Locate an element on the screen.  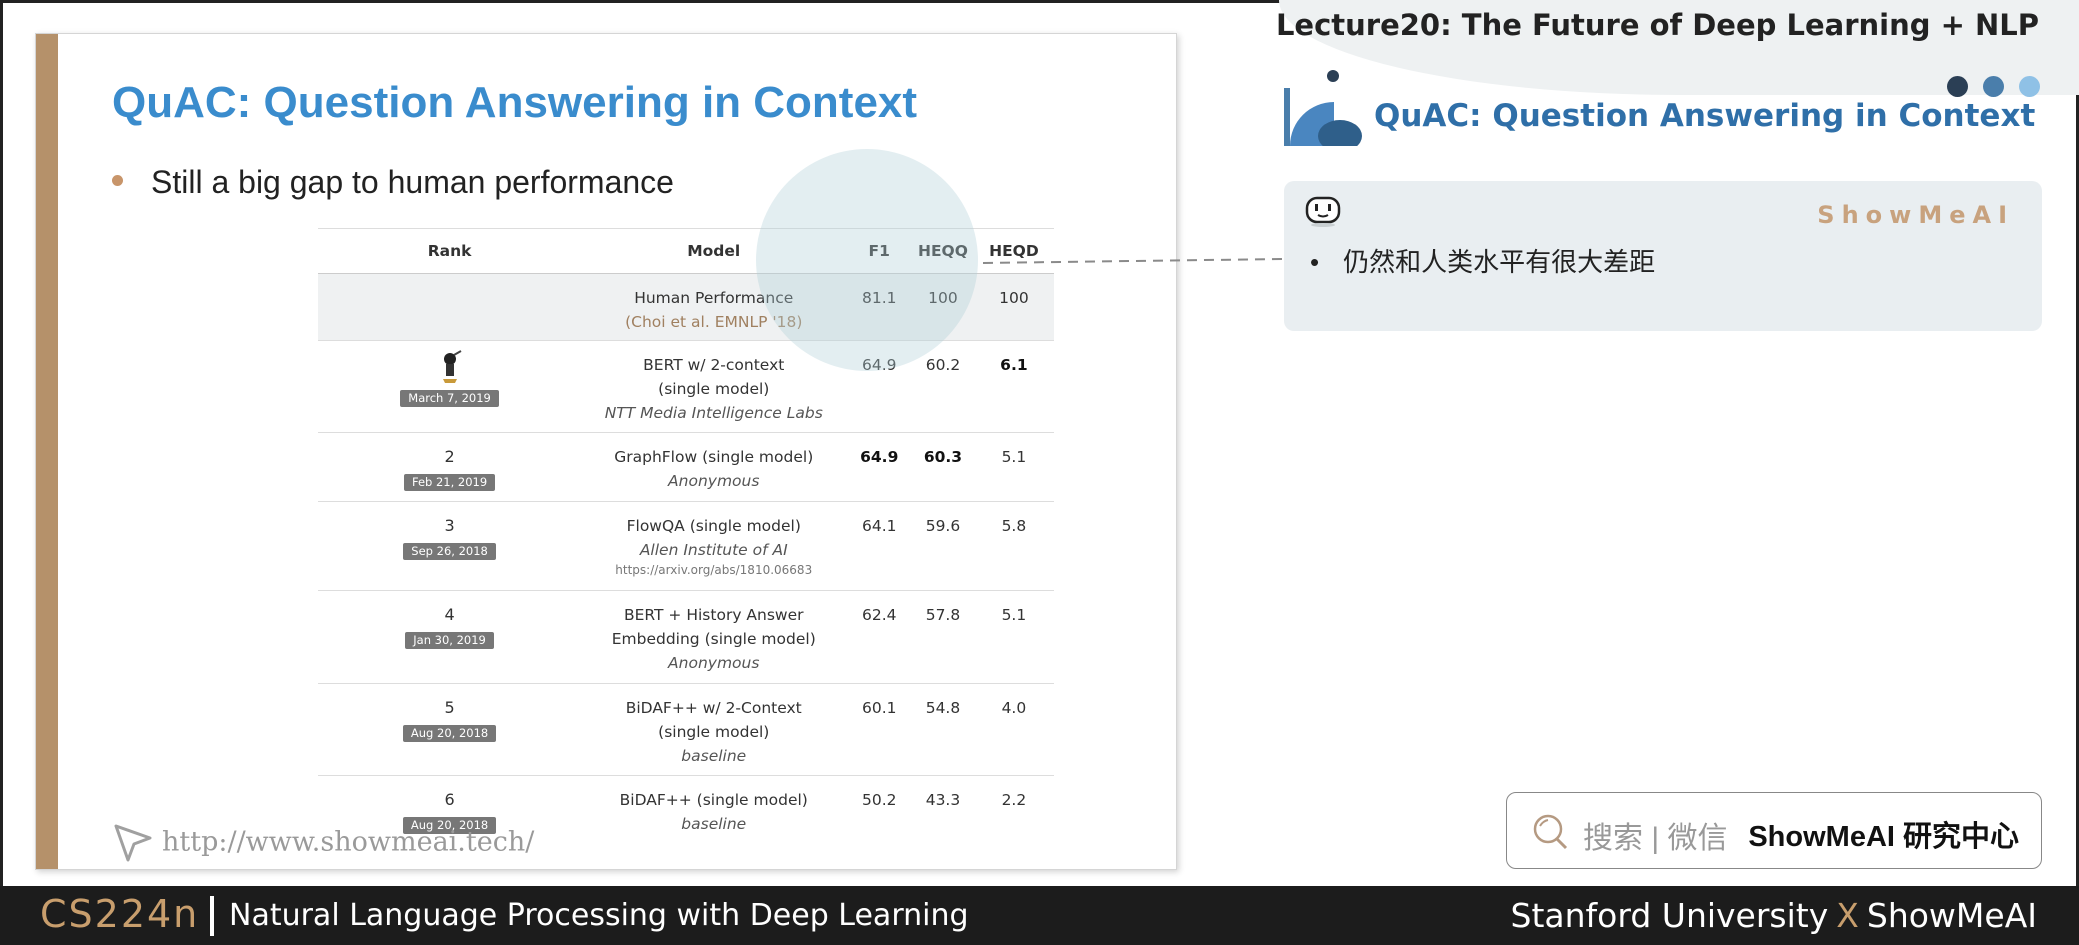
note-card: ShowMeAI • 仍然和人类水平有很大差距 is located at coordinates (1663, 256).